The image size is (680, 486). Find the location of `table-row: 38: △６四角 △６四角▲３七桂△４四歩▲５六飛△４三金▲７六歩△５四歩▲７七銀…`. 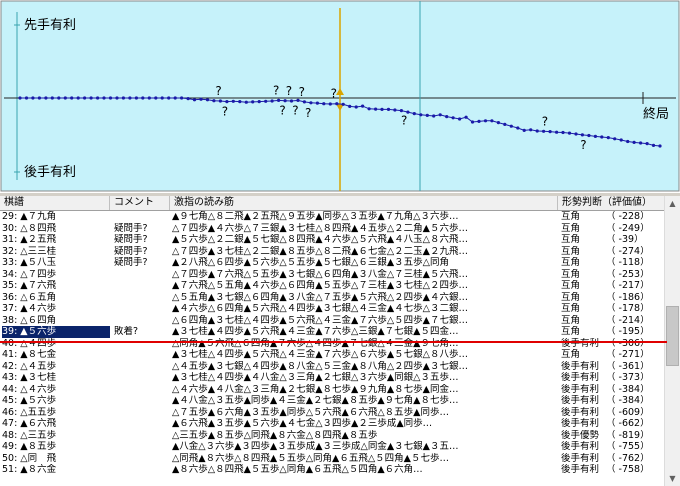

table-row: 38: △６四角 △６四角▲３七桂△４四歩▲５六飛△４三金▲７六歩△５四歩▲７七銀… is located at coordinates (332, 321).